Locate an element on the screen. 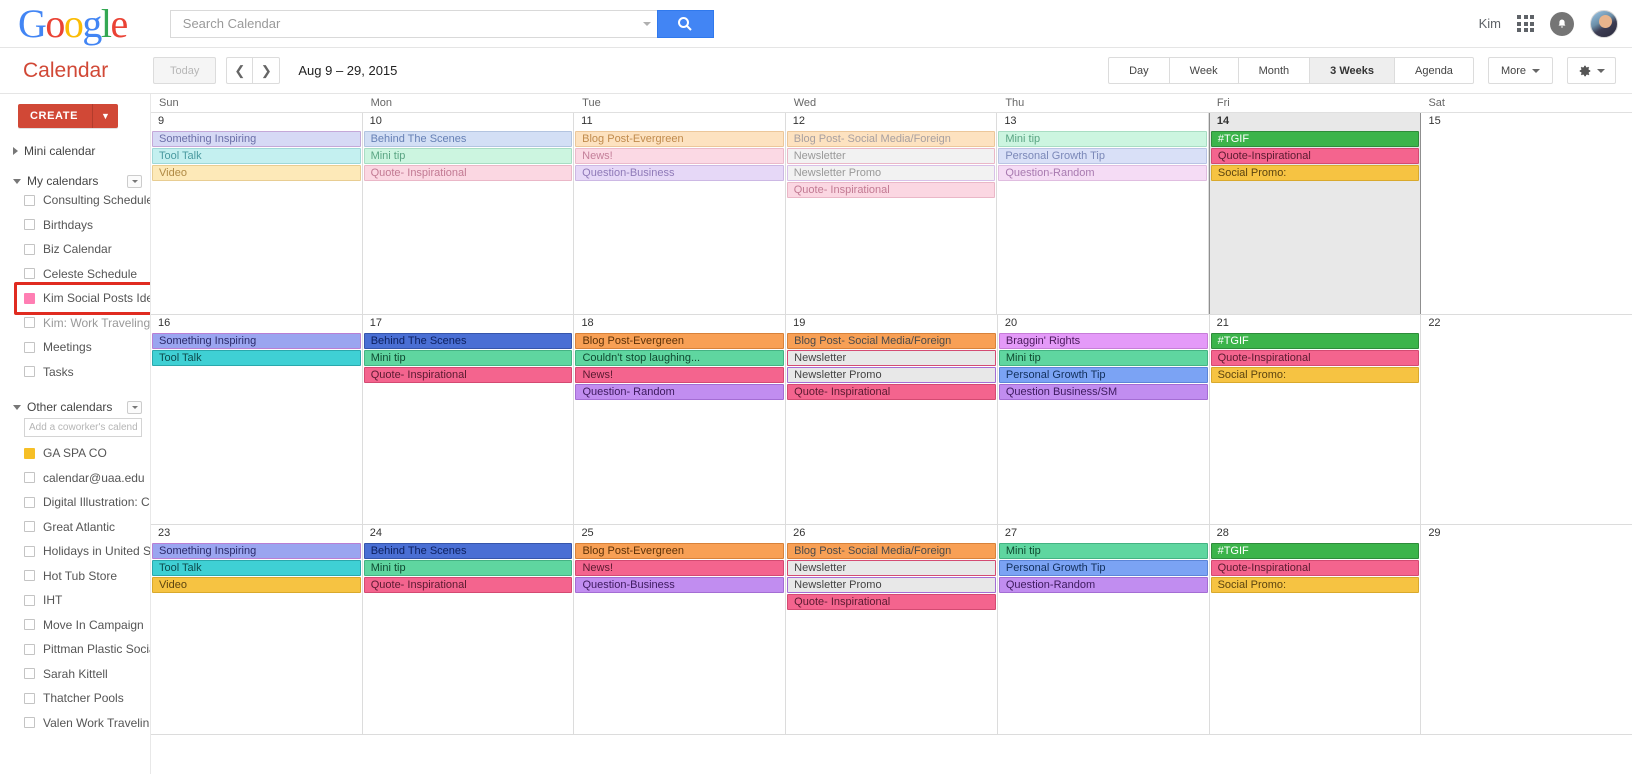  day-cell-28: 28 #TGIF Quote-Inspirational Social Promo: is located at coordinates (1316, 629).